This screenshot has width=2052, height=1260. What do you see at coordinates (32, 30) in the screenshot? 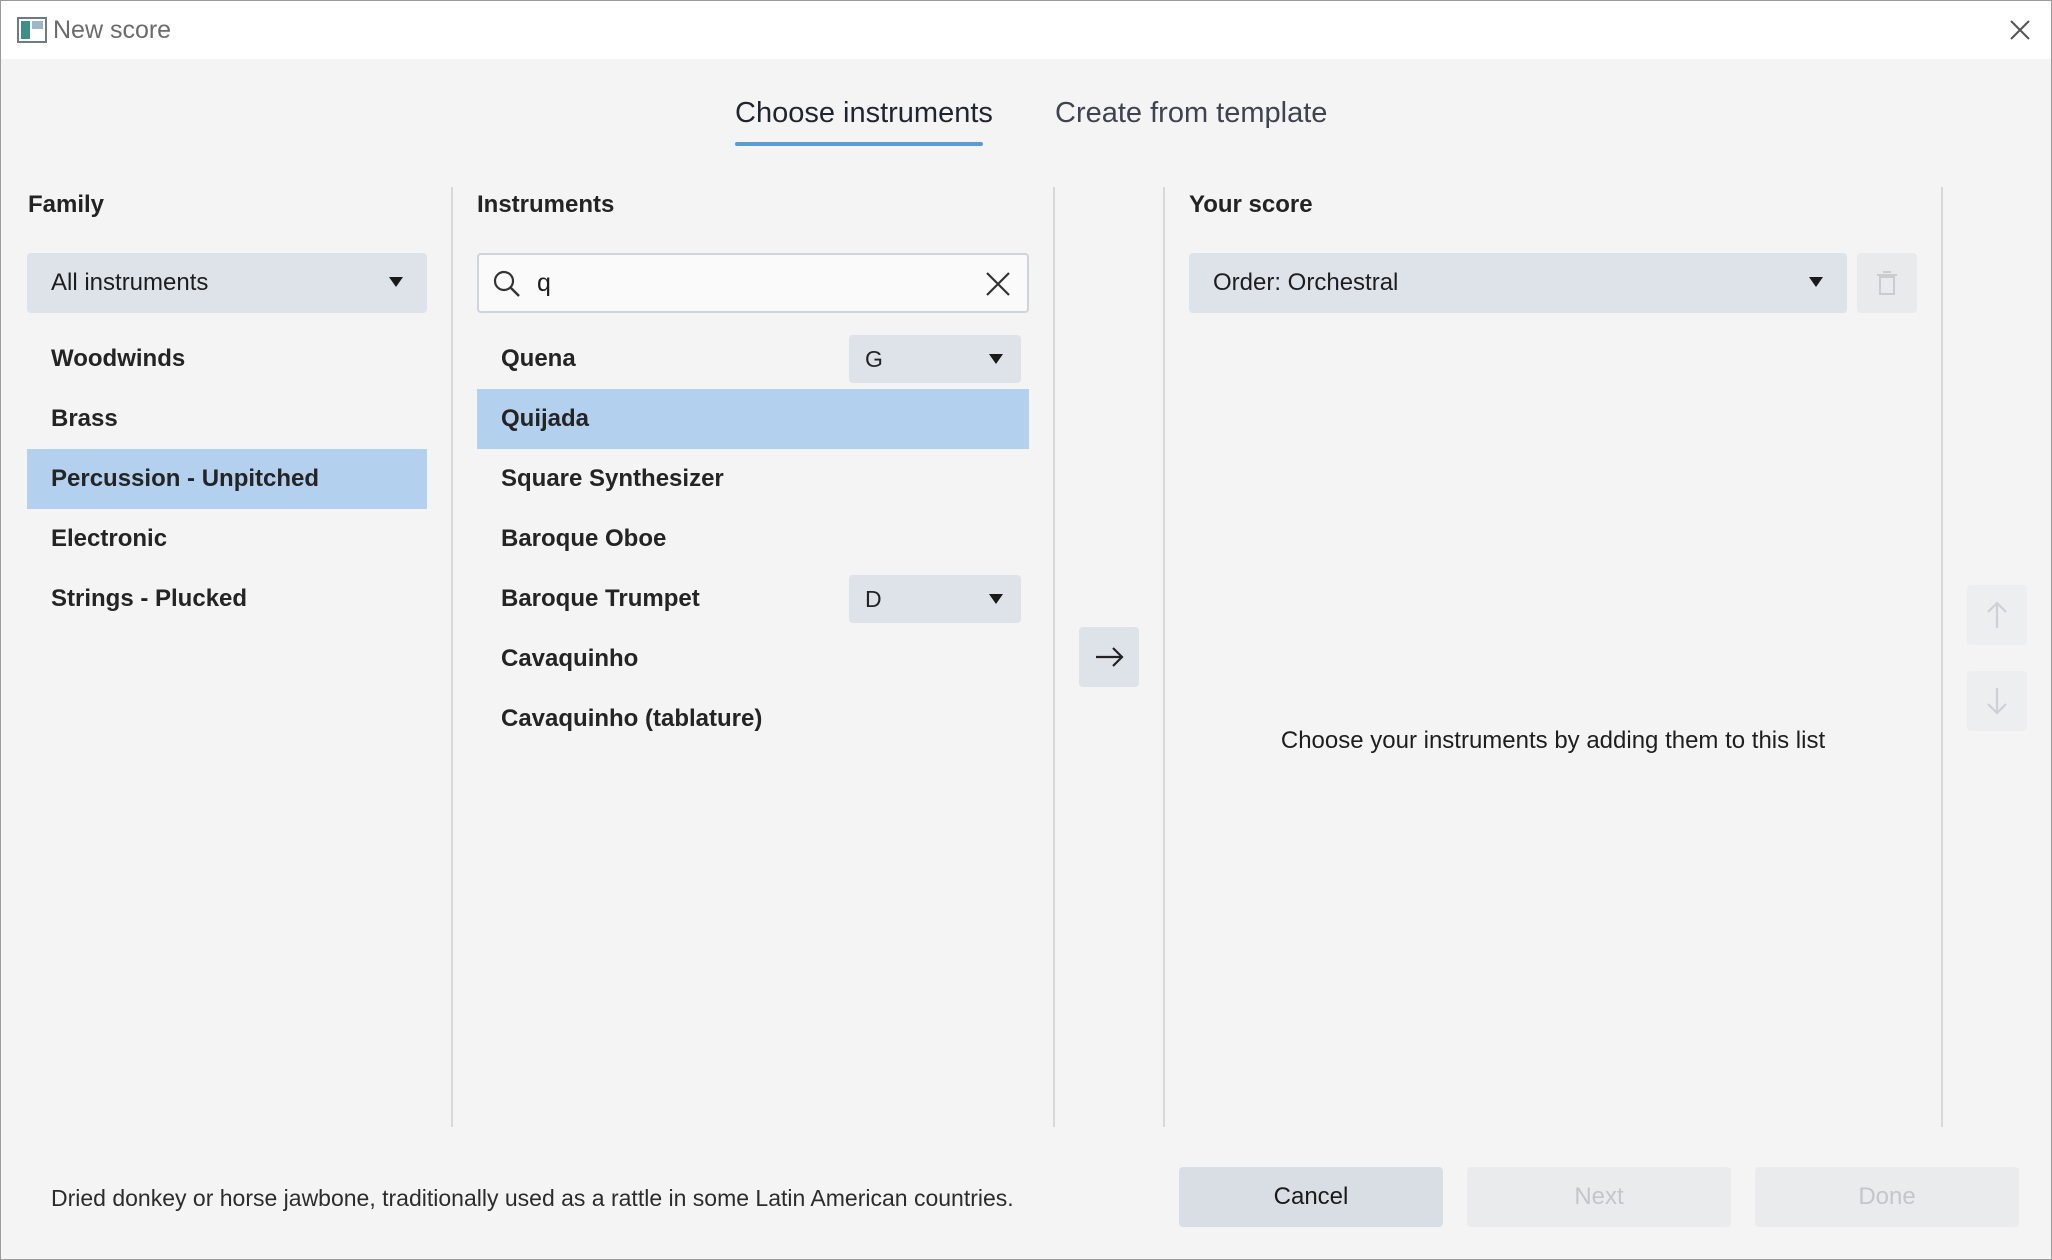
I see `musescore-app-icon` at bounding box center [32, 30].